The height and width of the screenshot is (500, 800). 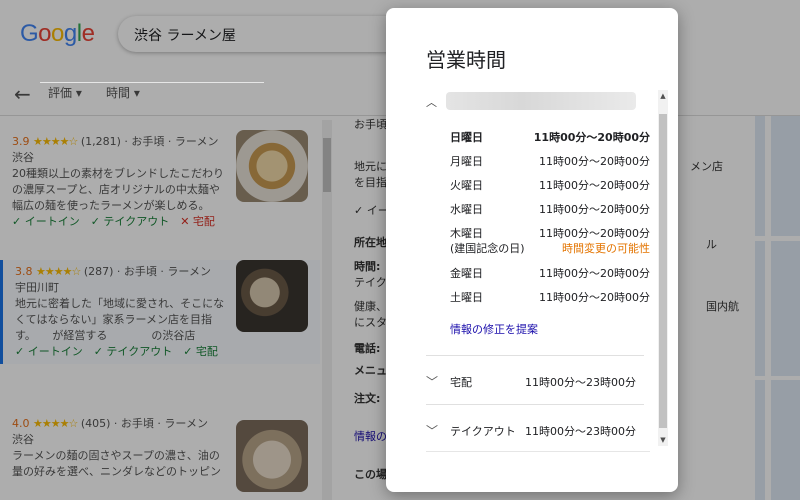 What do you see at coordinates (152, 82) in the screenshot?
I see `panel-top-border` at bounding box center [152, 82].